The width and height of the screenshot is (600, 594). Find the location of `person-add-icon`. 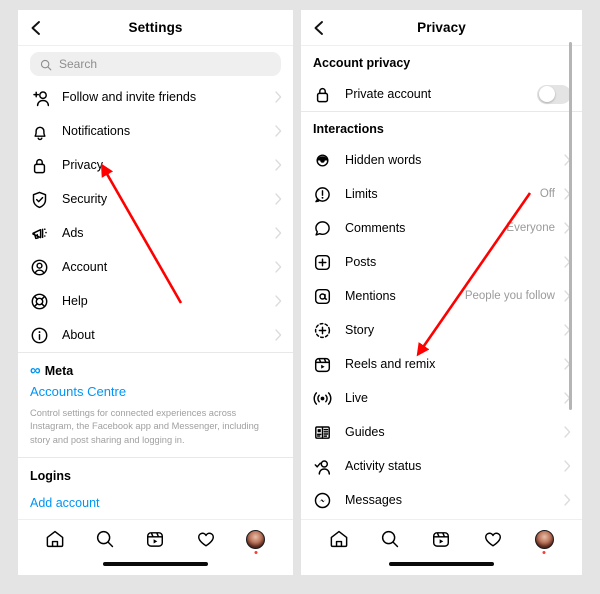

person-add-icon is located at coordinates (41, 98).